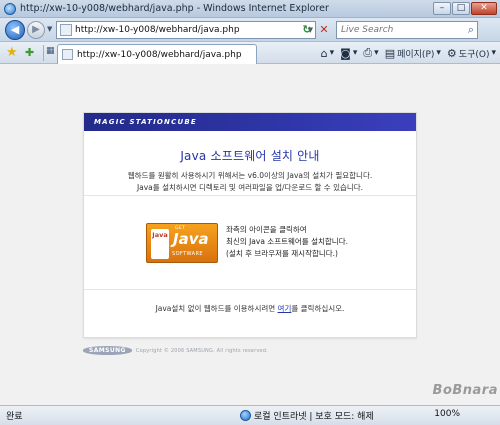 The height and width of the screenshot is (425, 500). I want to click on close-button: ✕, so click(484, 8).